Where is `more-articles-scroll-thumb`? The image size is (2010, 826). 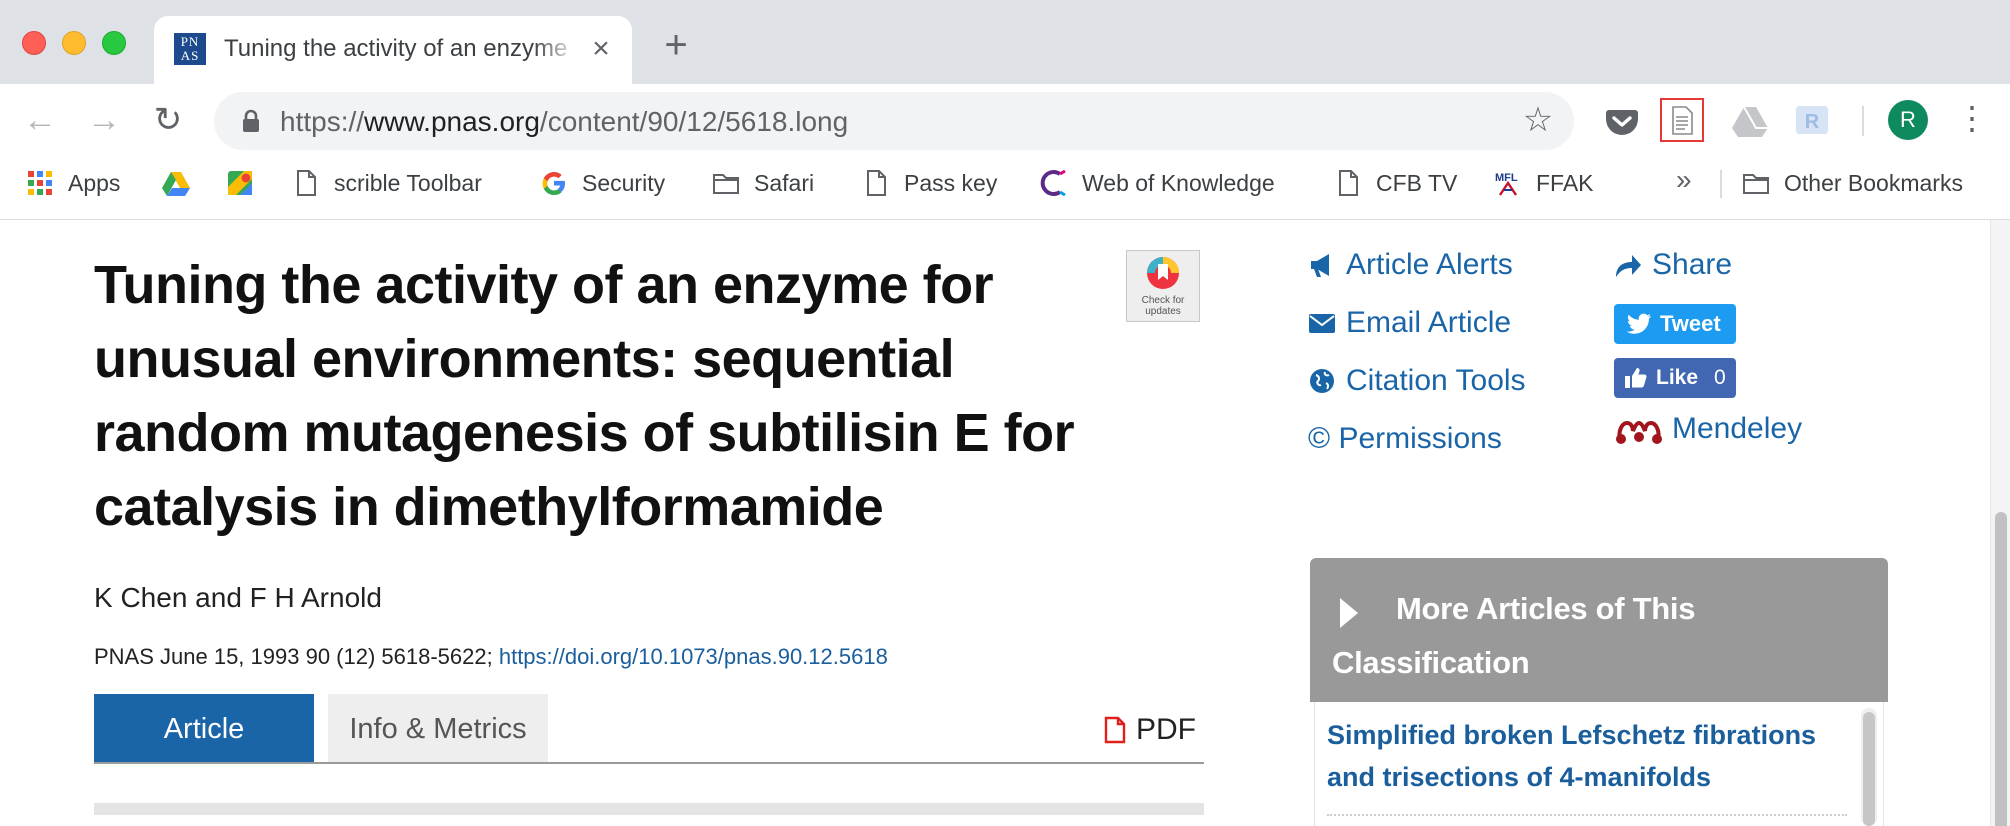 more-articles-scroll-thumb is located at coordinates (1869, 769).